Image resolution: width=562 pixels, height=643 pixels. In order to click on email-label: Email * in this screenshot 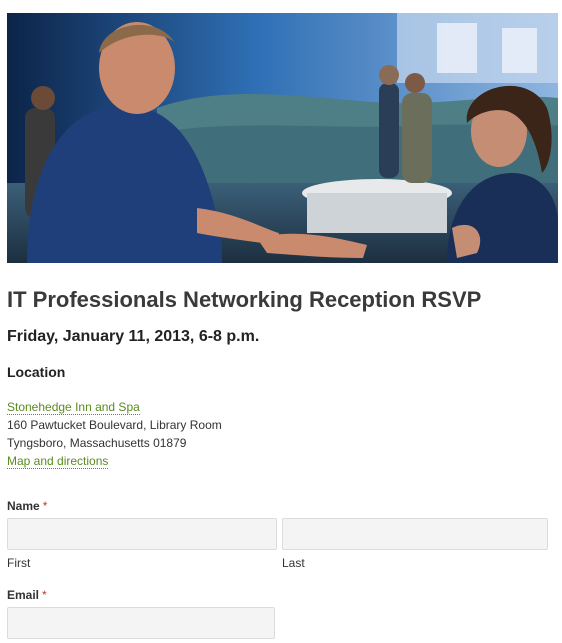, I will do `click(27, 595)`.